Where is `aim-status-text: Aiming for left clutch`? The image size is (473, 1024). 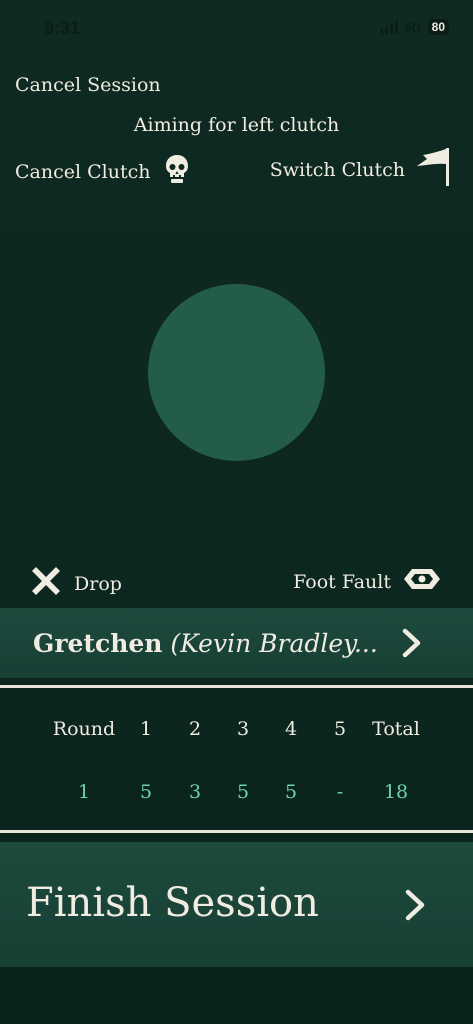 aim-status-text: Aiming for left clutch is located at coordinates (236, 125).